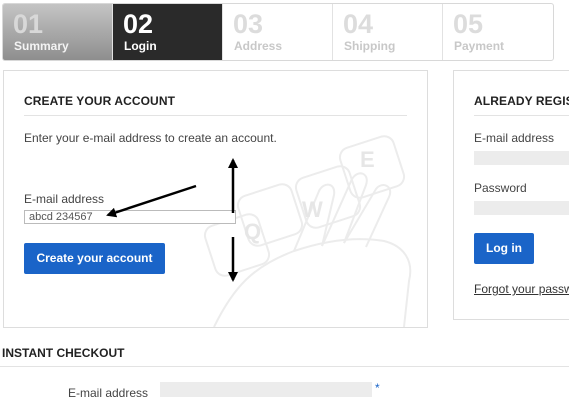 The height and width of the screenshot is (400, 569). Describe the element at coordinates (151, 201) in the screenshot. I see `arrow-to-email-field` at that location.